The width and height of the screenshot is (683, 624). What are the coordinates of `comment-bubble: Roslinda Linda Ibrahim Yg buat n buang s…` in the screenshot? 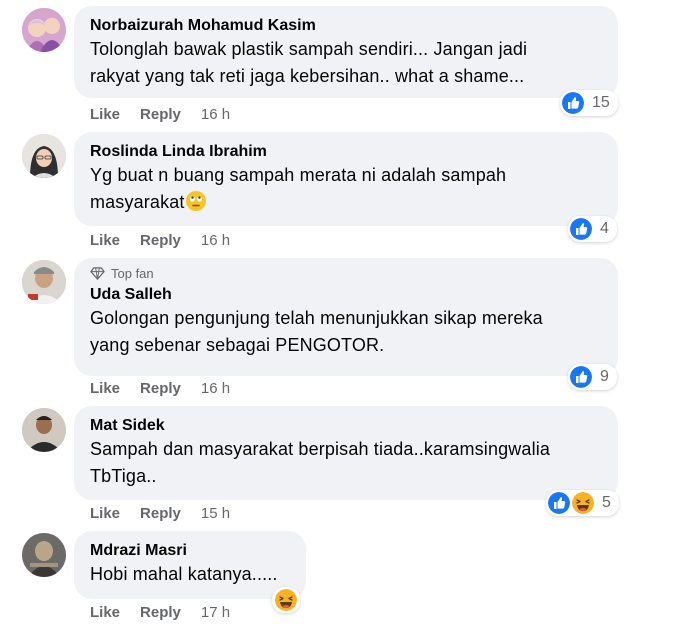 It's located at (346, 179).